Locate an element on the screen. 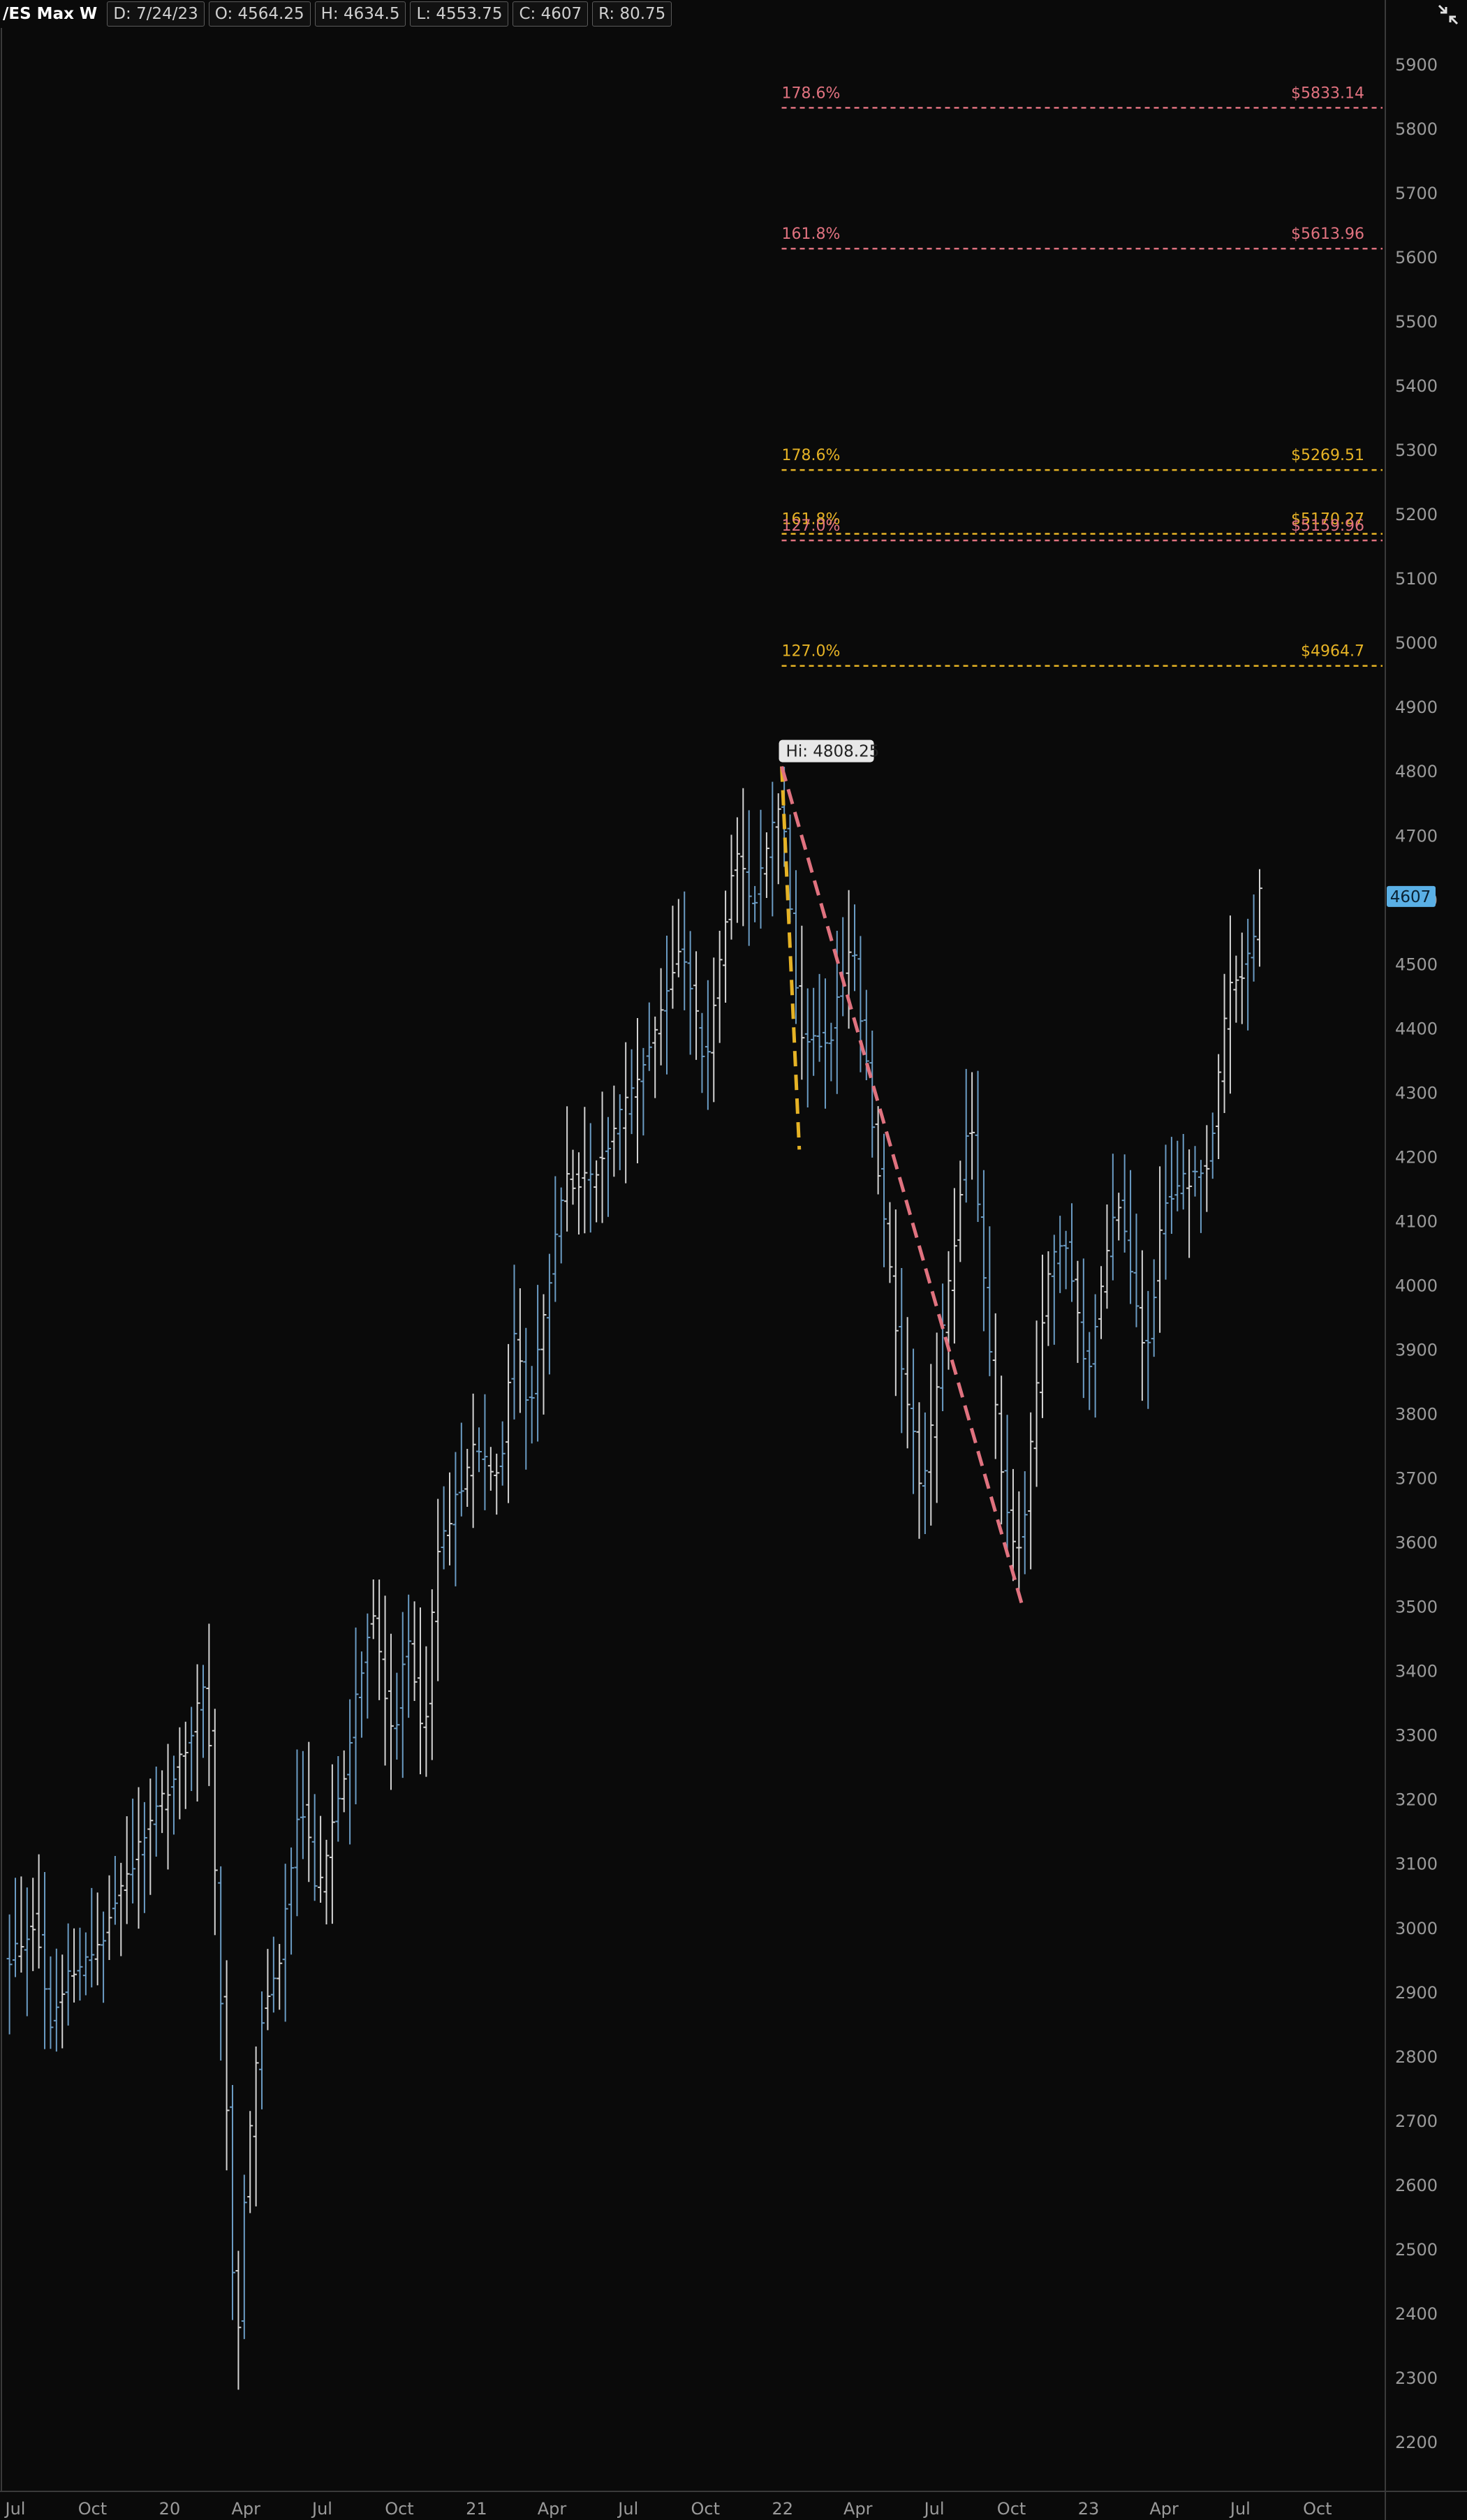 This screenshot has height=2520, width=1467. y-tick-label: 3800 is located at coordinates (1416, 1414).